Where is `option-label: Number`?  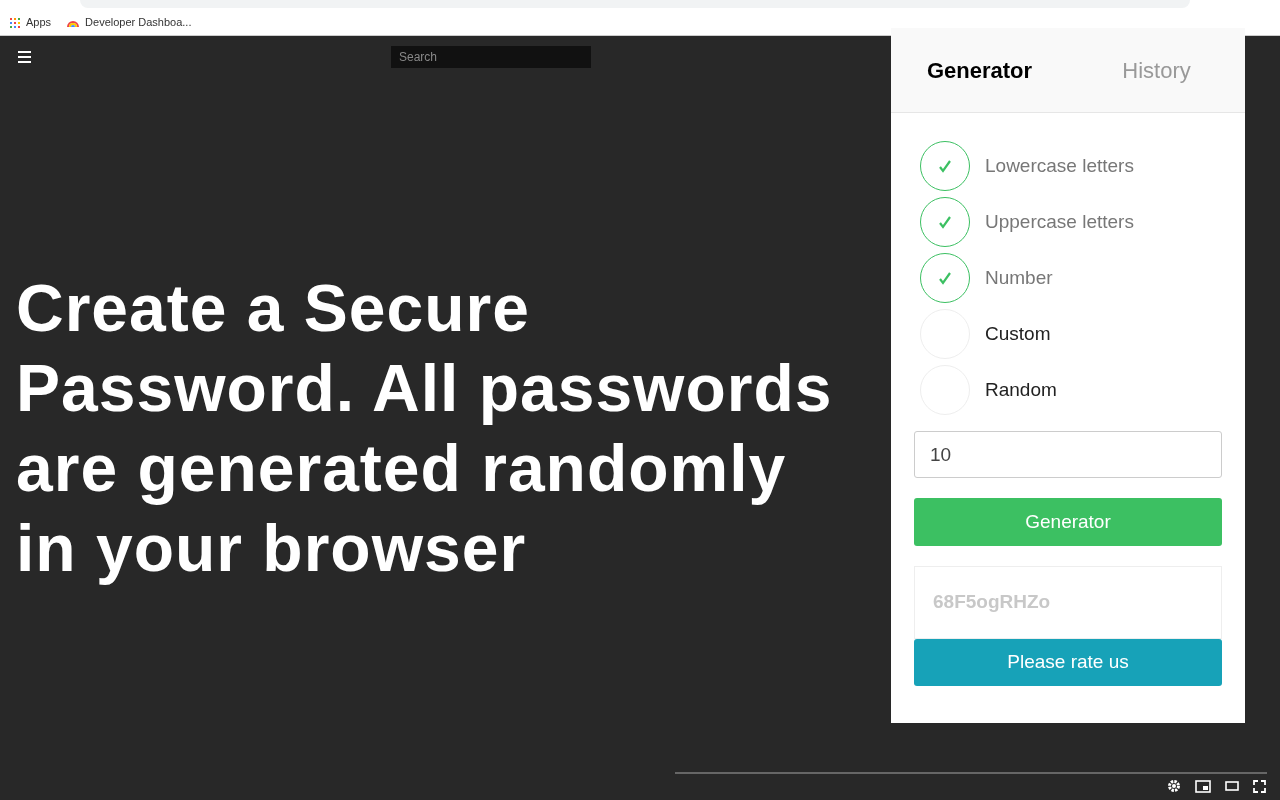 option-label: Number is located at coordinates (1019, 277).